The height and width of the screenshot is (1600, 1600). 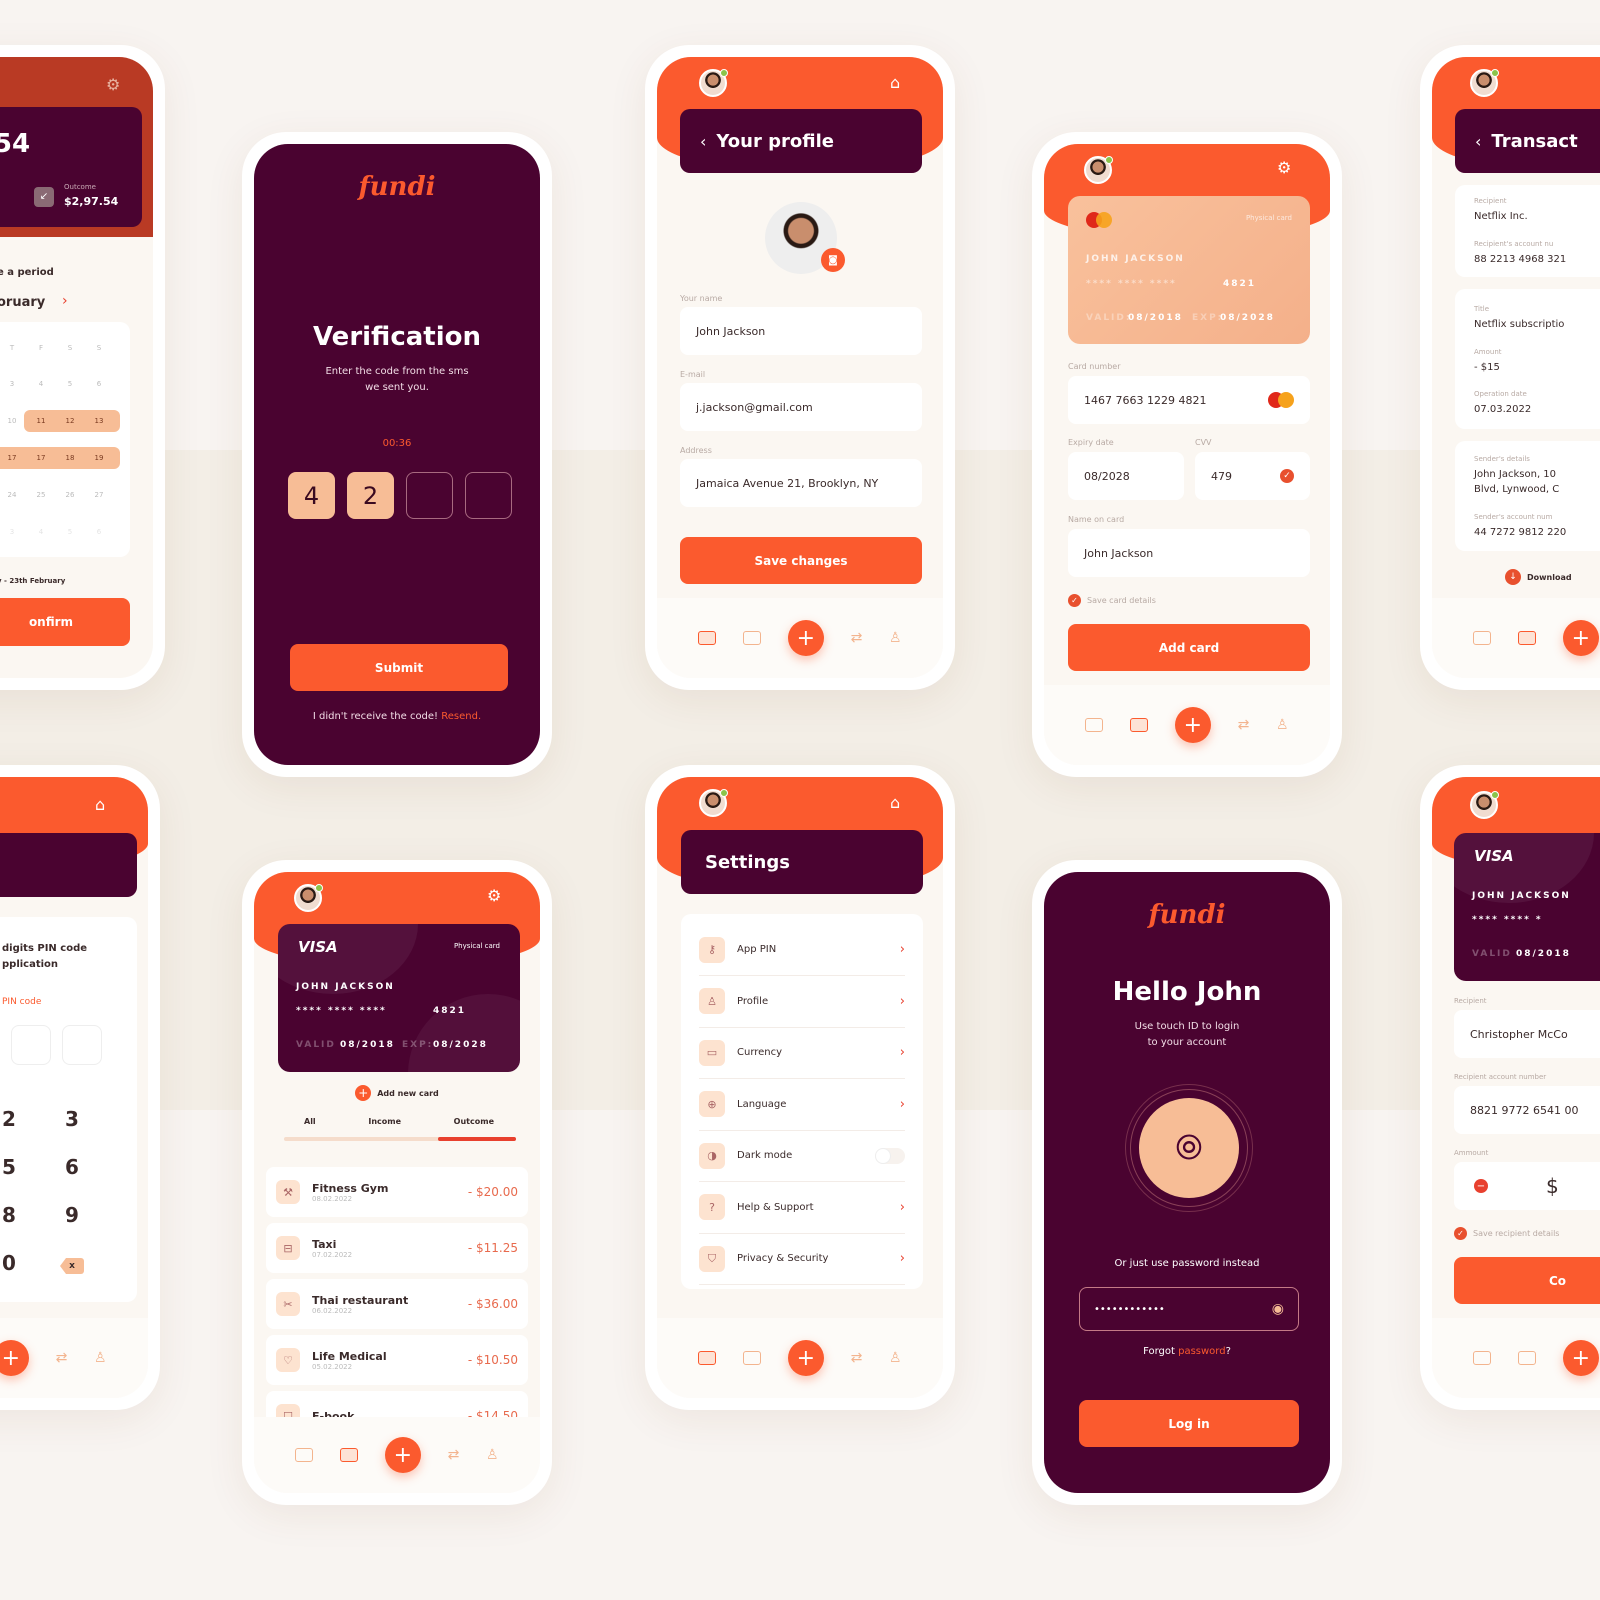 I want to click on download-button: ↓ Download, so click(x=1538, y=577).